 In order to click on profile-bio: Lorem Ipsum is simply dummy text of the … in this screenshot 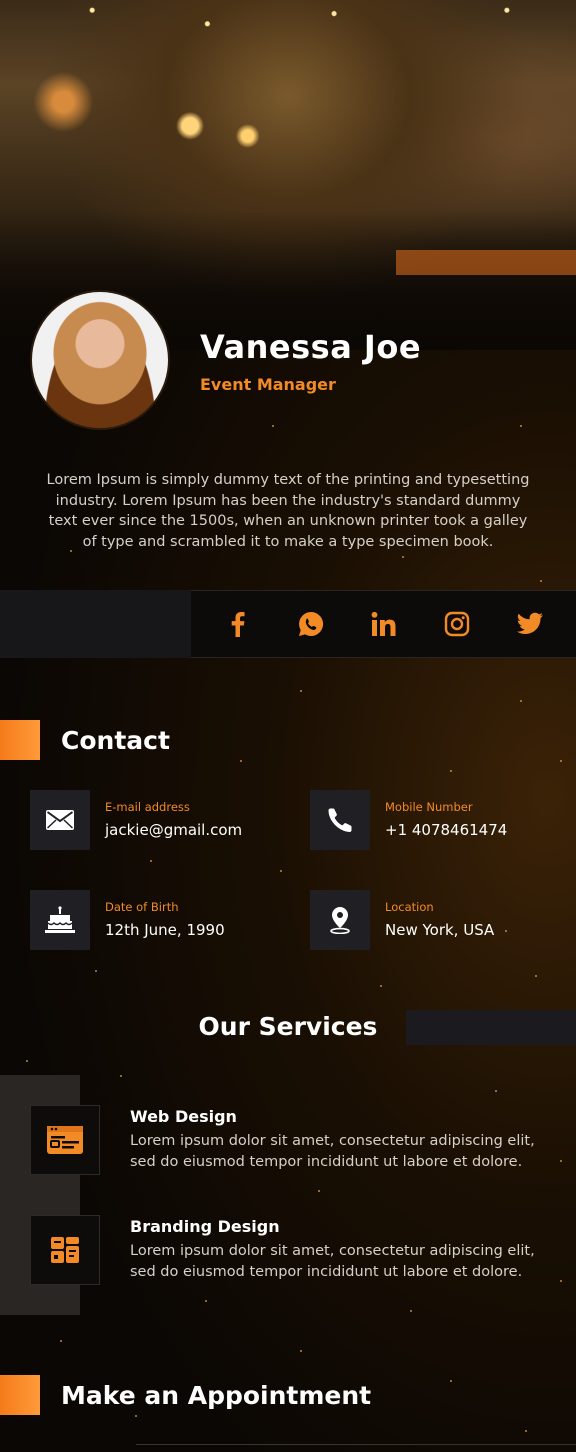, I will do `click(288, 511)`.